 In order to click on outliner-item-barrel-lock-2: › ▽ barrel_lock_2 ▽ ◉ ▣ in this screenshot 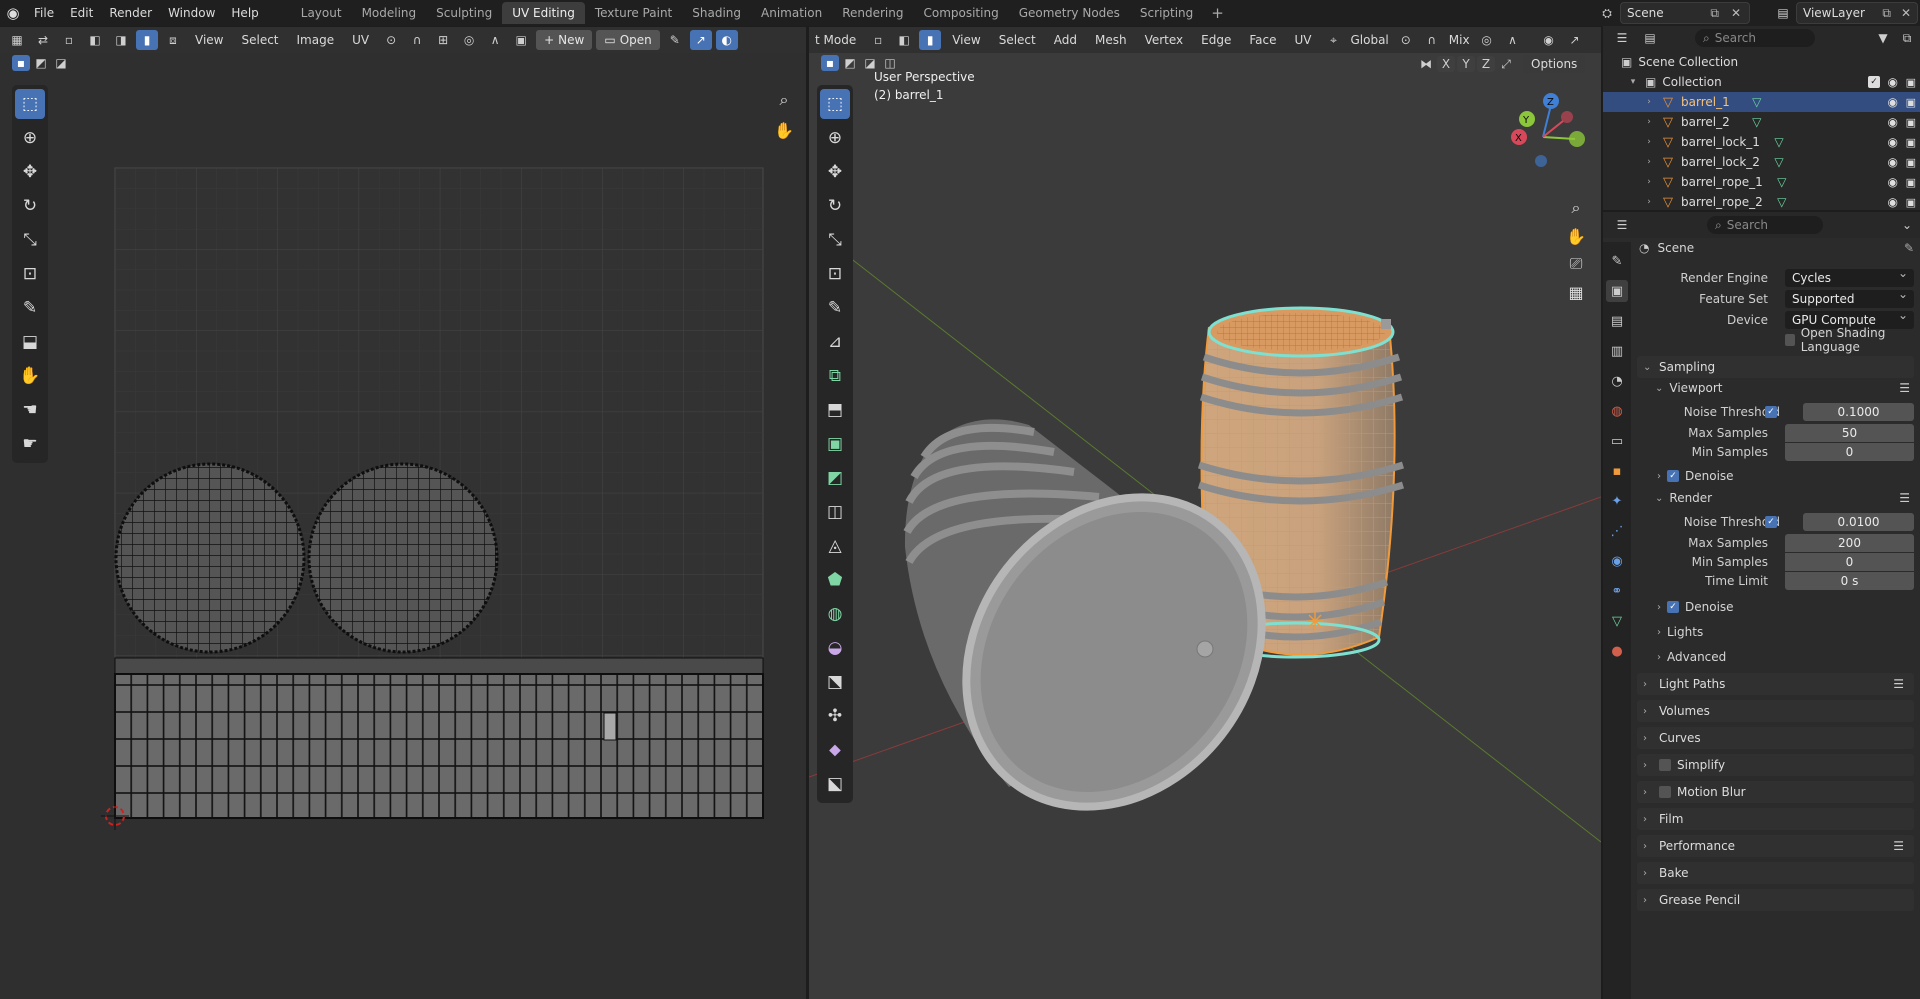, I will do `click(1761, 162)`.